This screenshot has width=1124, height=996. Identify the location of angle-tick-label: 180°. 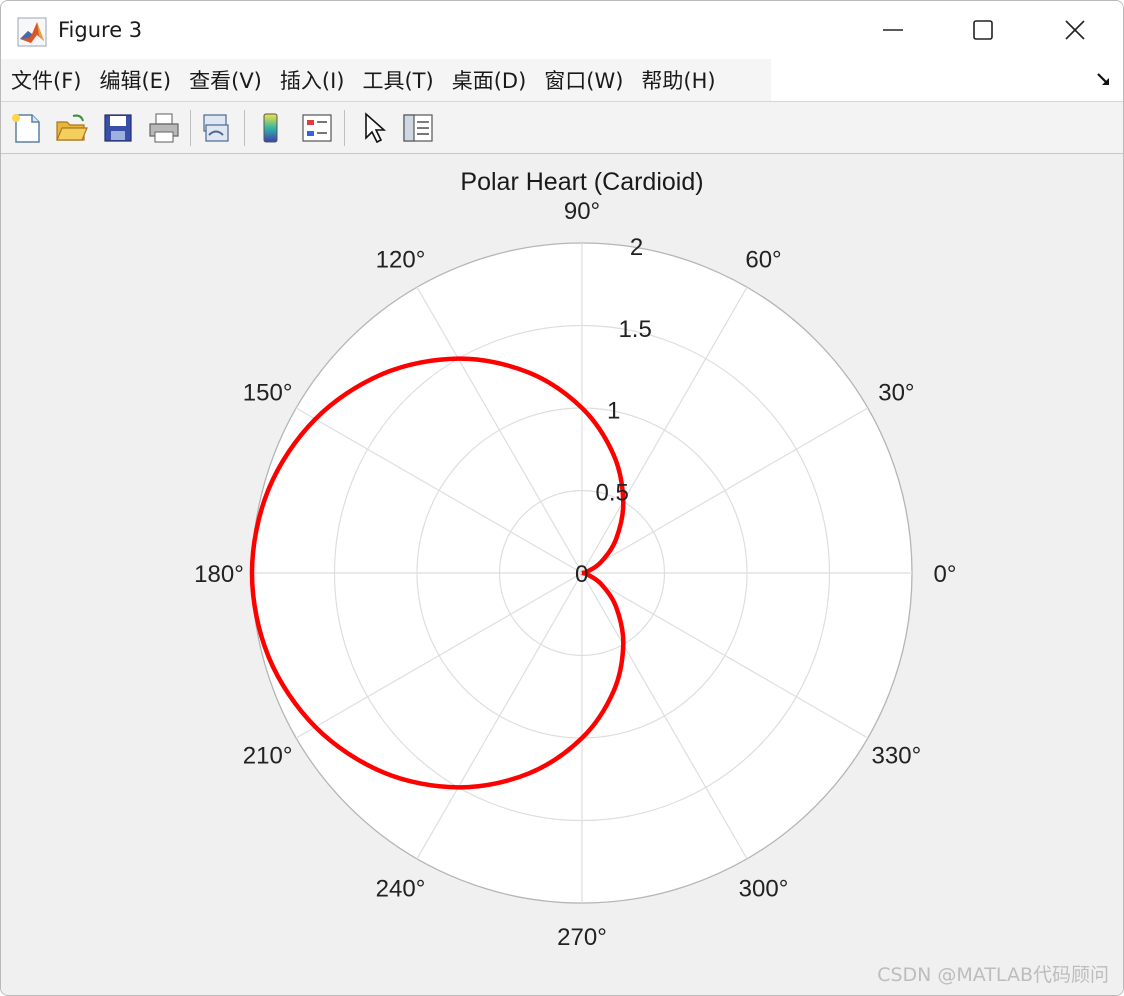
(219, 574).